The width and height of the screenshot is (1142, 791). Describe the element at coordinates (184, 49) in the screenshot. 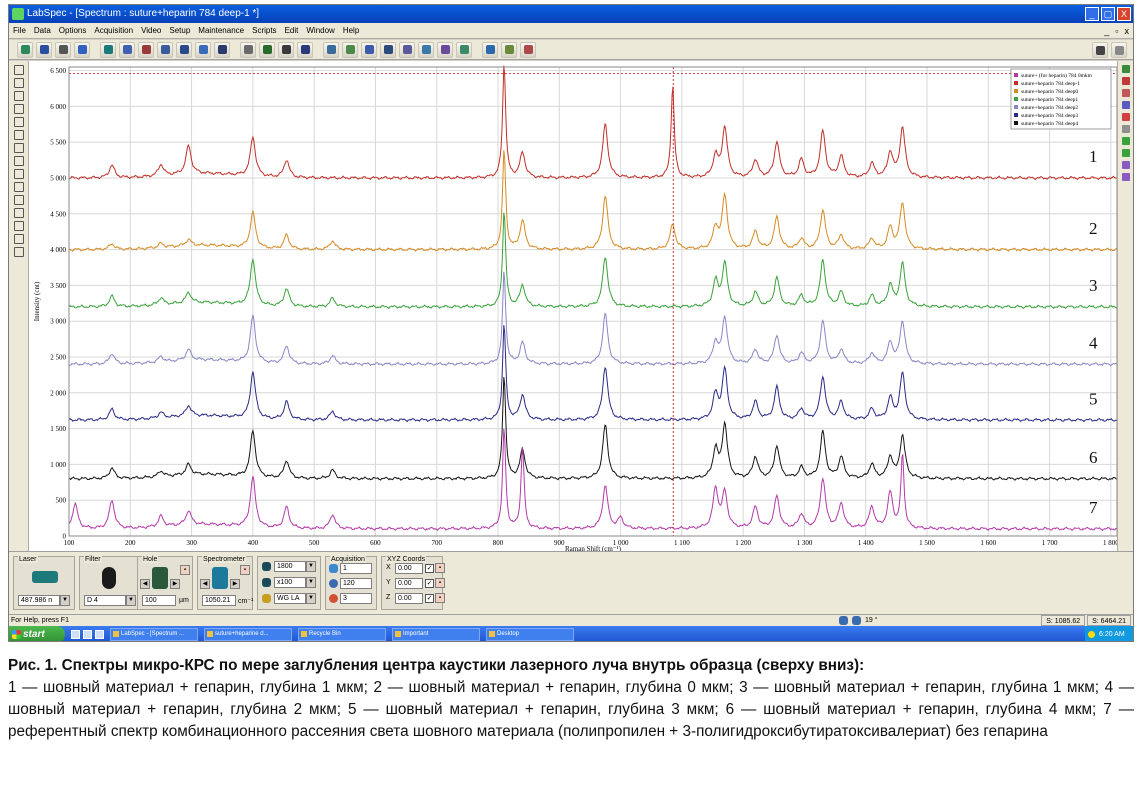

I see `matrix-button` at that location.